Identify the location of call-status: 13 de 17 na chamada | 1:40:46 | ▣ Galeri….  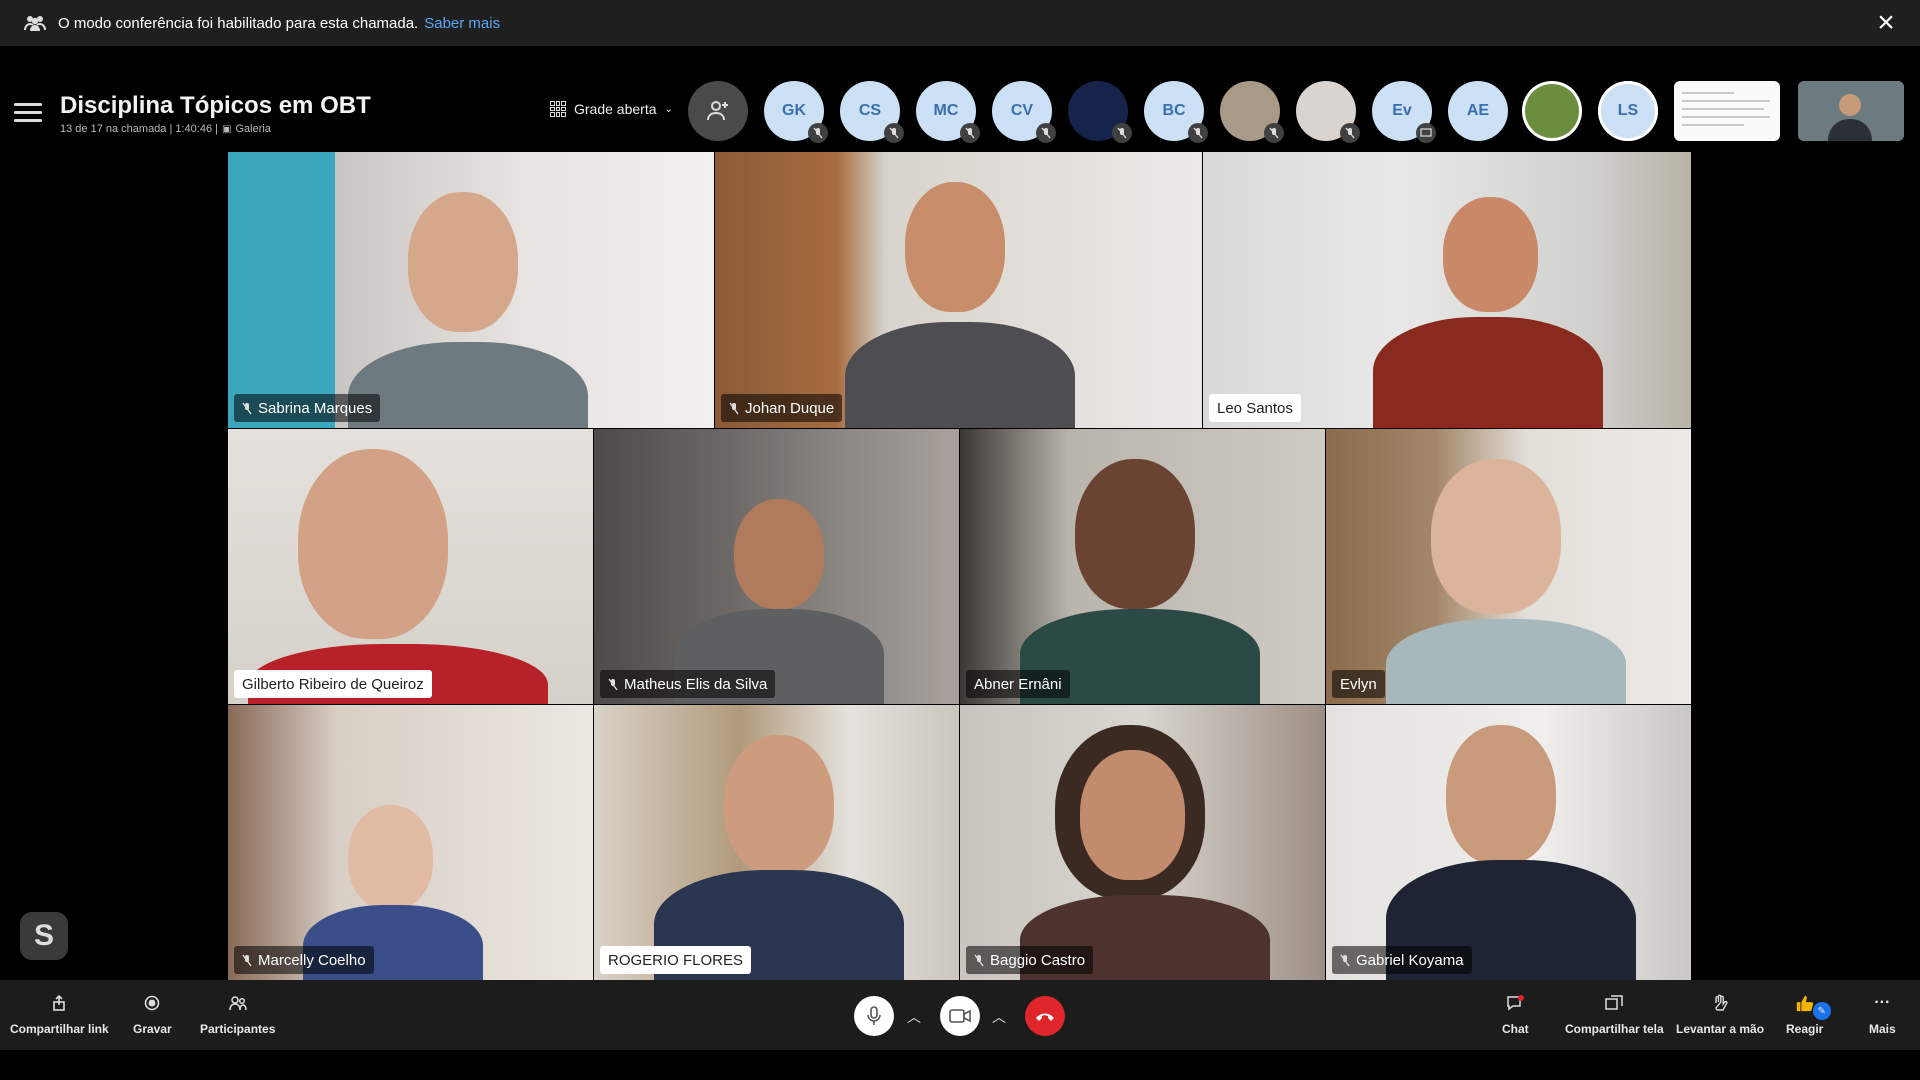
(165, 129).